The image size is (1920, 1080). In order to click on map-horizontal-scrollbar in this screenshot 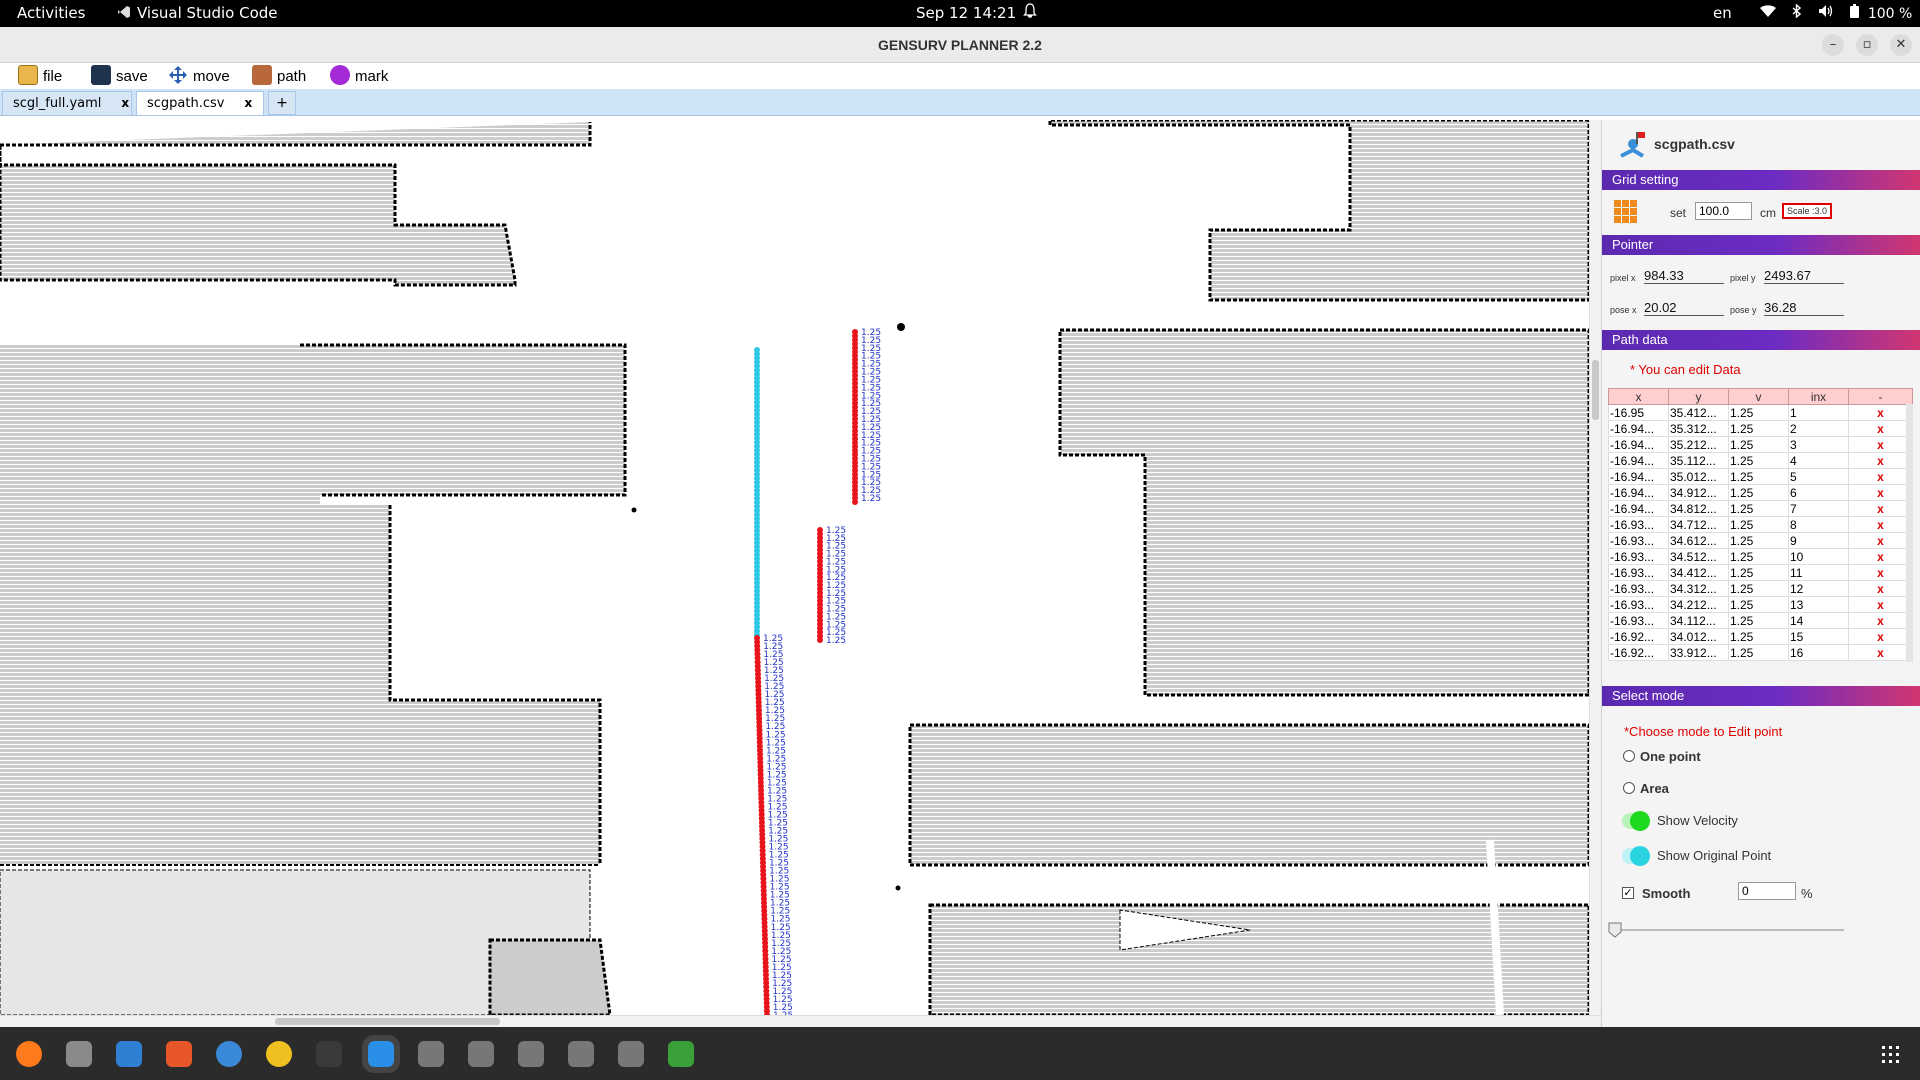, I will do `click(800, 1021)`.